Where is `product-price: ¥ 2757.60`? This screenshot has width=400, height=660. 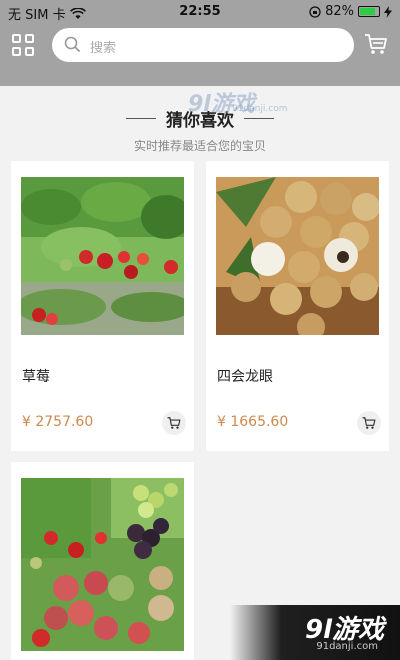 product-price: ¥ 2757.60 is located at coordinates (58, 422).